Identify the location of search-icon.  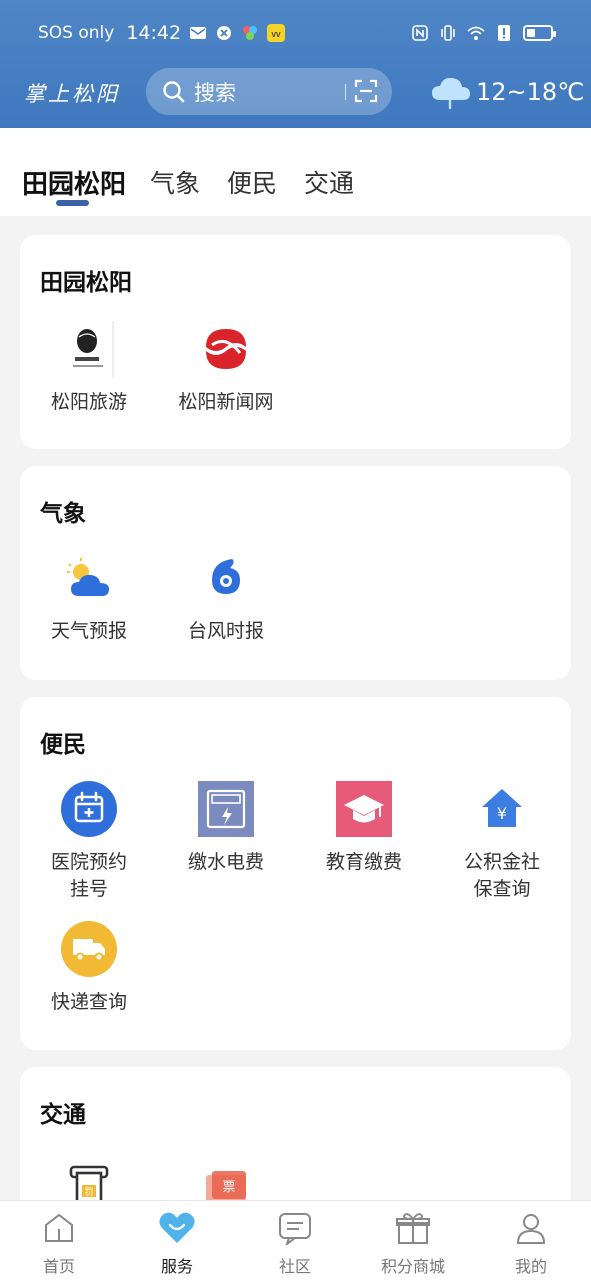
(174, 91).